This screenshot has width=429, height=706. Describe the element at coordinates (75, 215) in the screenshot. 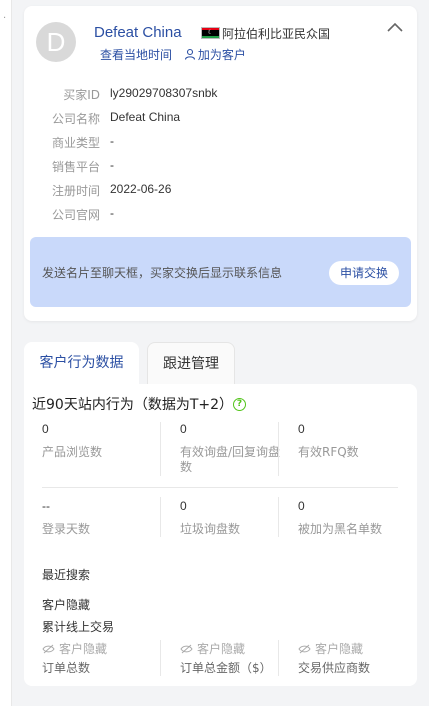

I see `info-label: 公司官网` at that location.